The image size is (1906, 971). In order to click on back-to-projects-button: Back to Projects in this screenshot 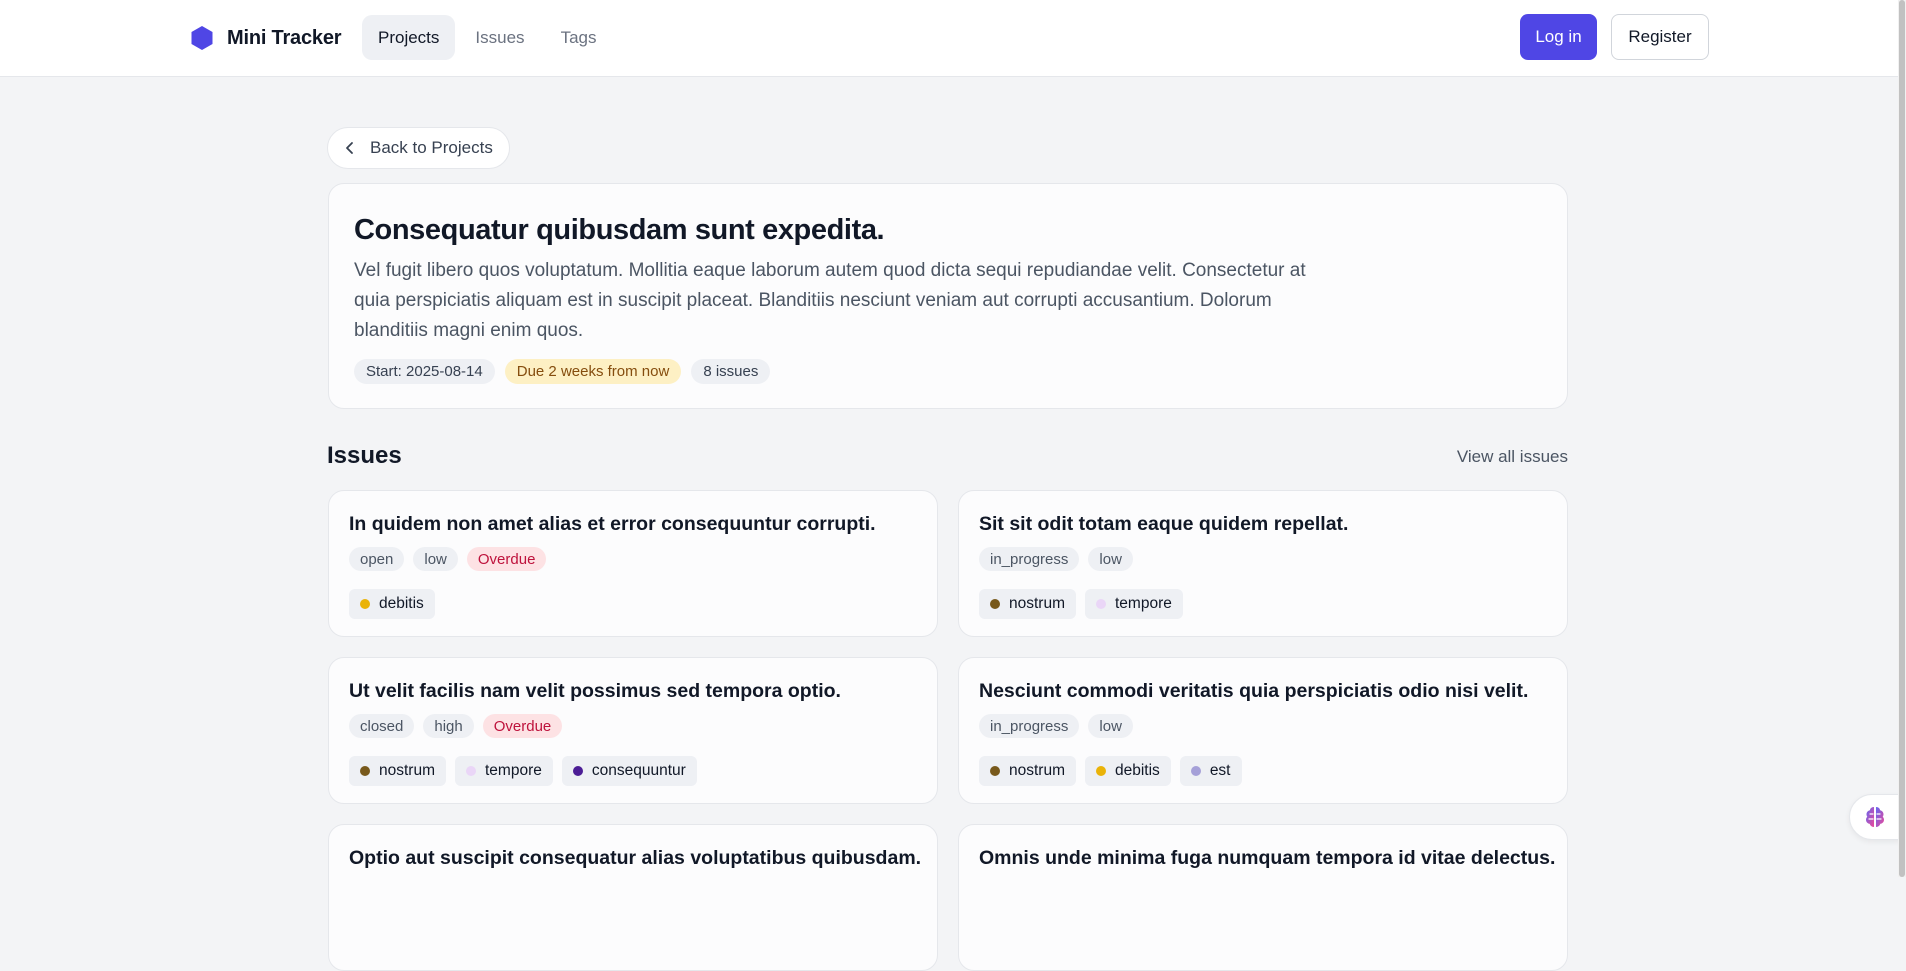, I will do `click(418, 148)`.